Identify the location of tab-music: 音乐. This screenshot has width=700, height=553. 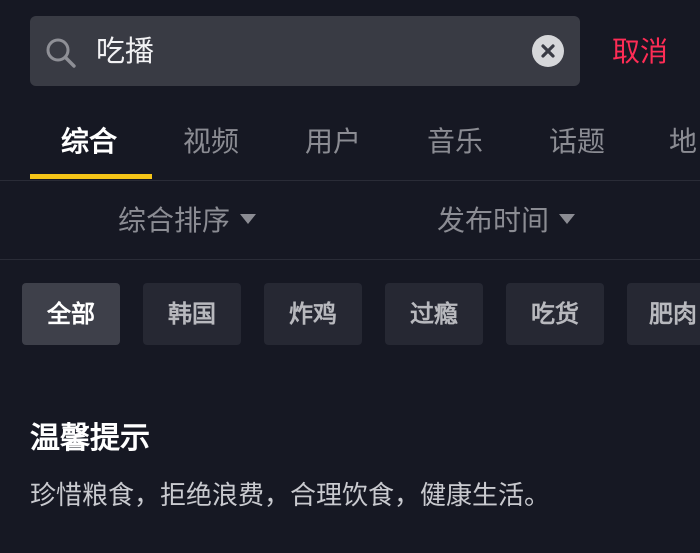
(455, 142).